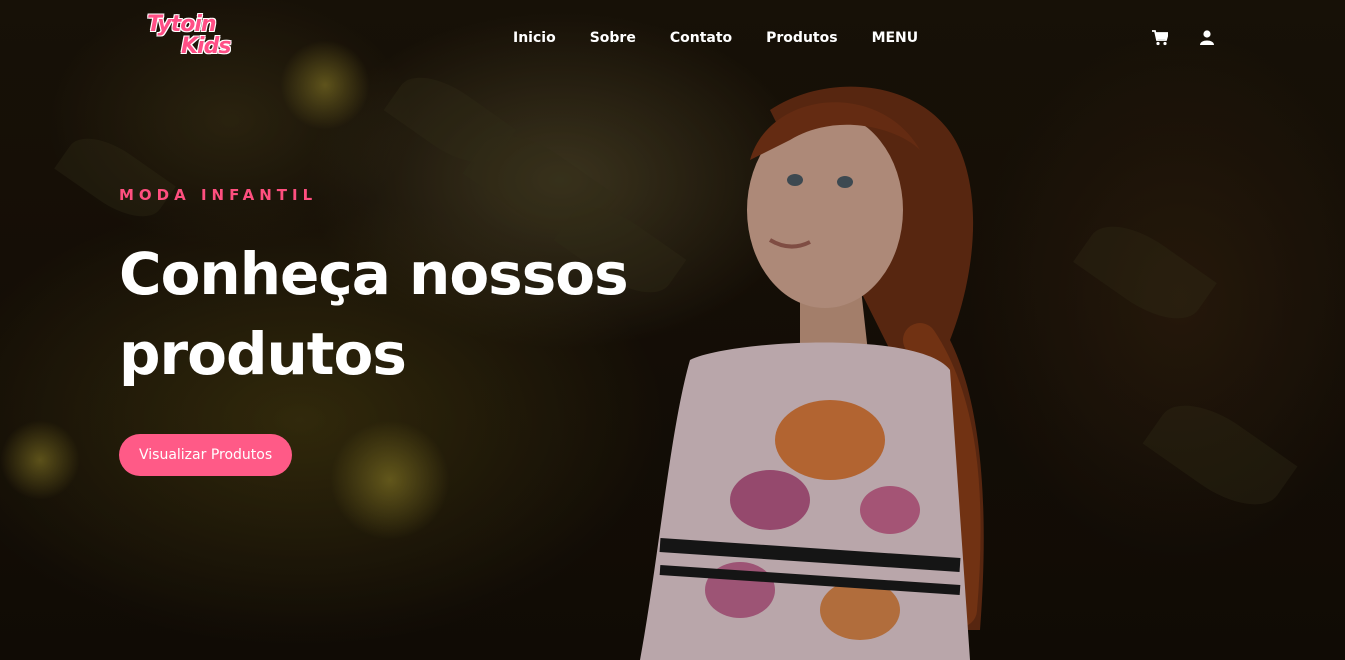 Image resolution: width=1345 pixels, height=660 pixels. I want to click on logo-text-line2: Kids, so click(206, 46).